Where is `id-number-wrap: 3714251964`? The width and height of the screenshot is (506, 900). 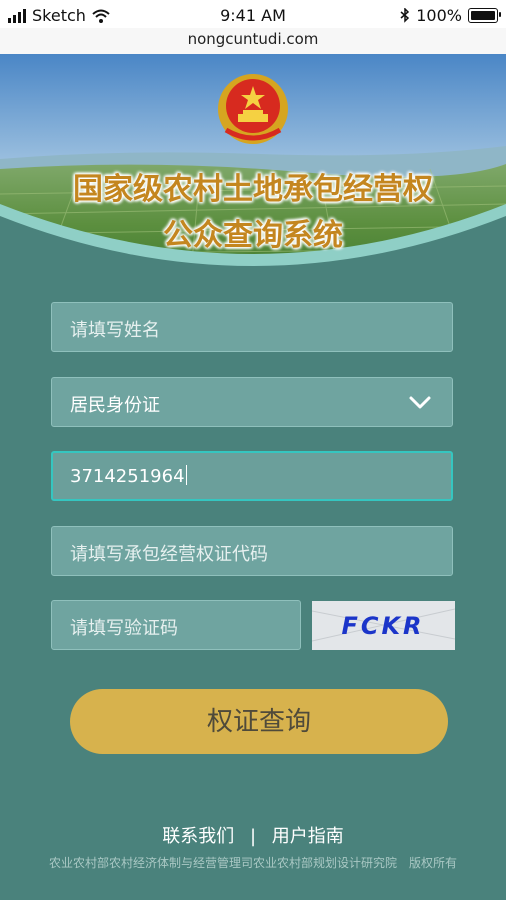
id-number-wrap: 3714251964 is located at coordinates (128, 476).